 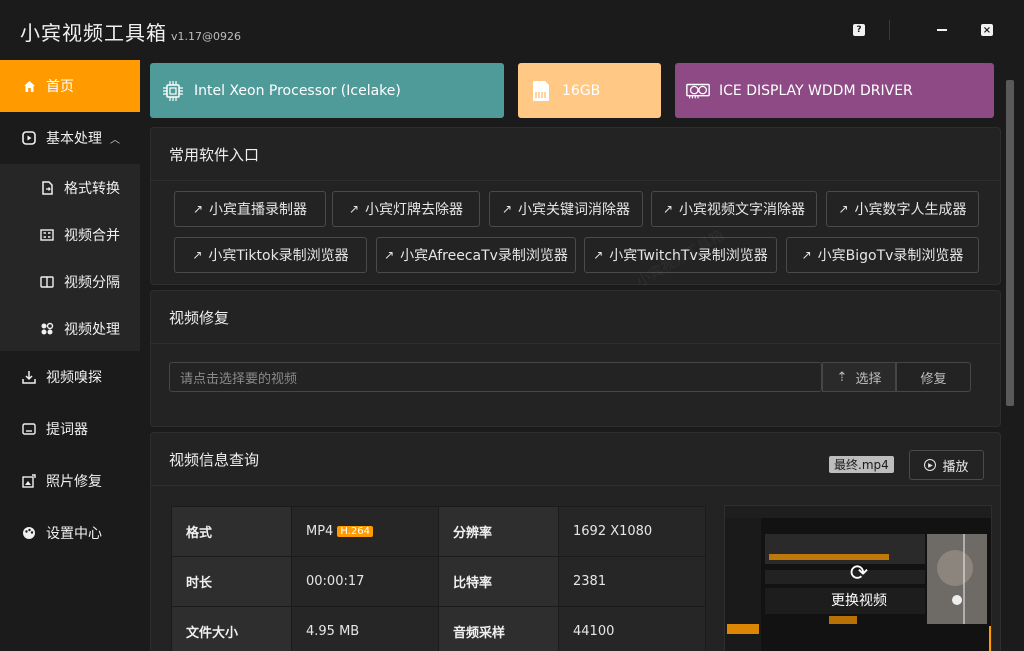 I want to click on table-row: 时长 00:00:17 比特率 2381, so click(x=438, y=581).